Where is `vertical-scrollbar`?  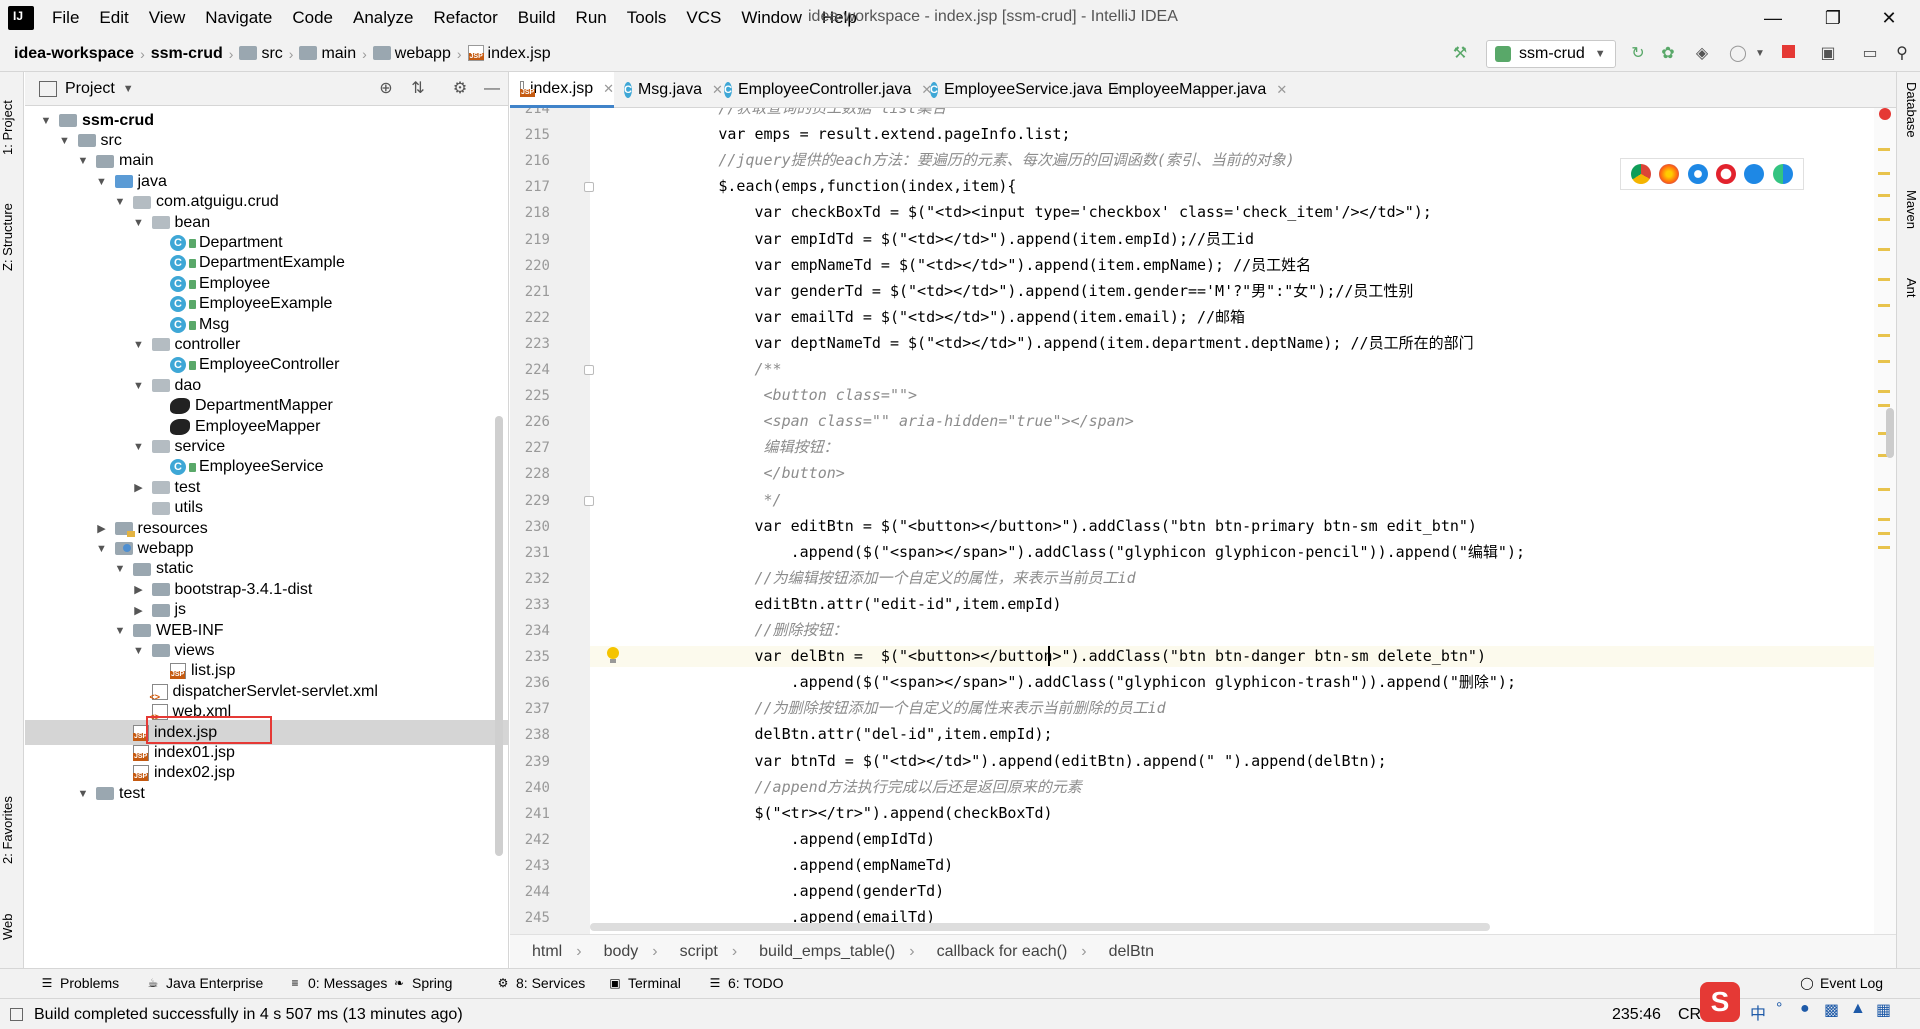
vertical-scrollbar is located at coordinates (1890, 433).